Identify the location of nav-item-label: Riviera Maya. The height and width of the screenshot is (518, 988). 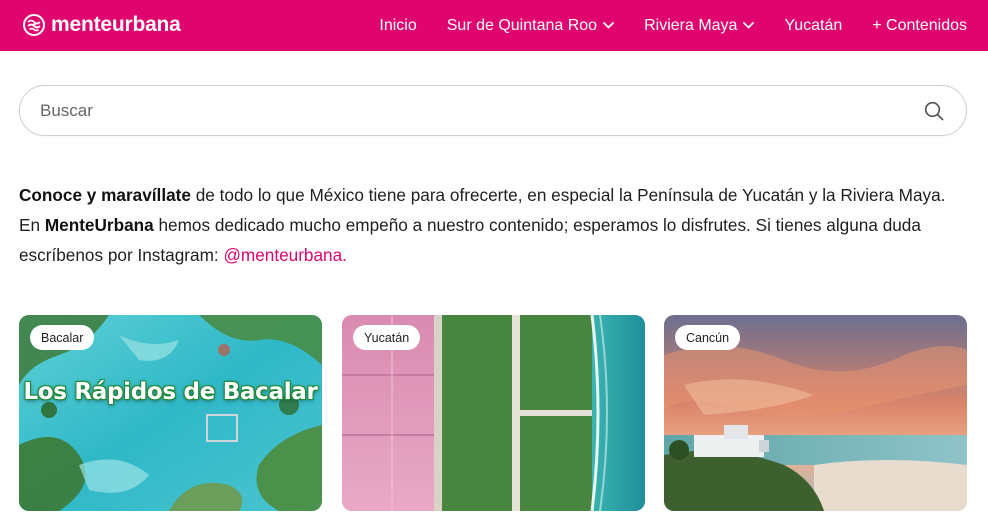
(691, 25).